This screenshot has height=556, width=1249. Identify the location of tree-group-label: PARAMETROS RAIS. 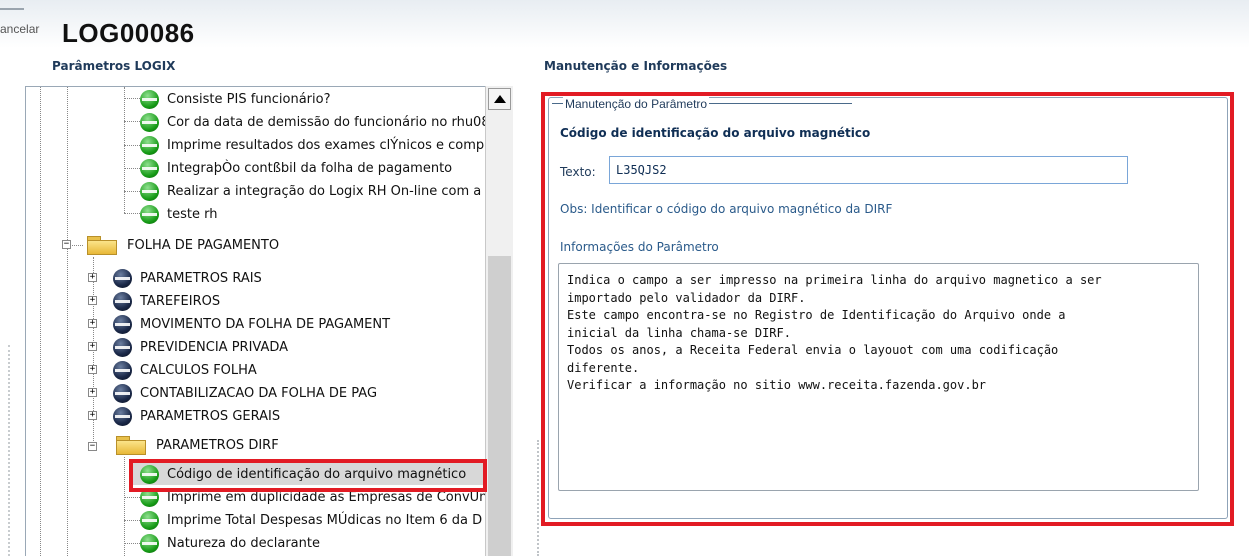
(201, 278).